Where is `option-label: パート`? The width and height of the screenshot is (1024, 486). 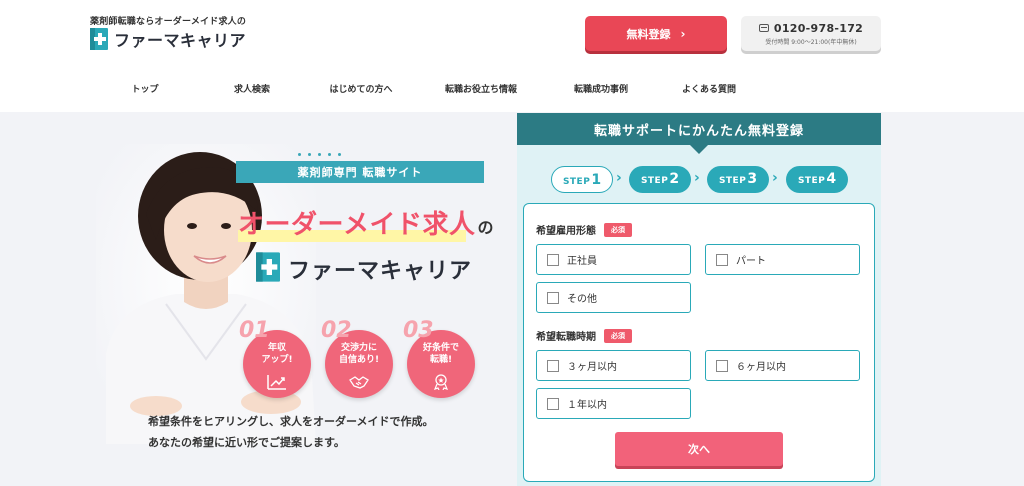 option-label: パート is located at coordinates (751, 261).